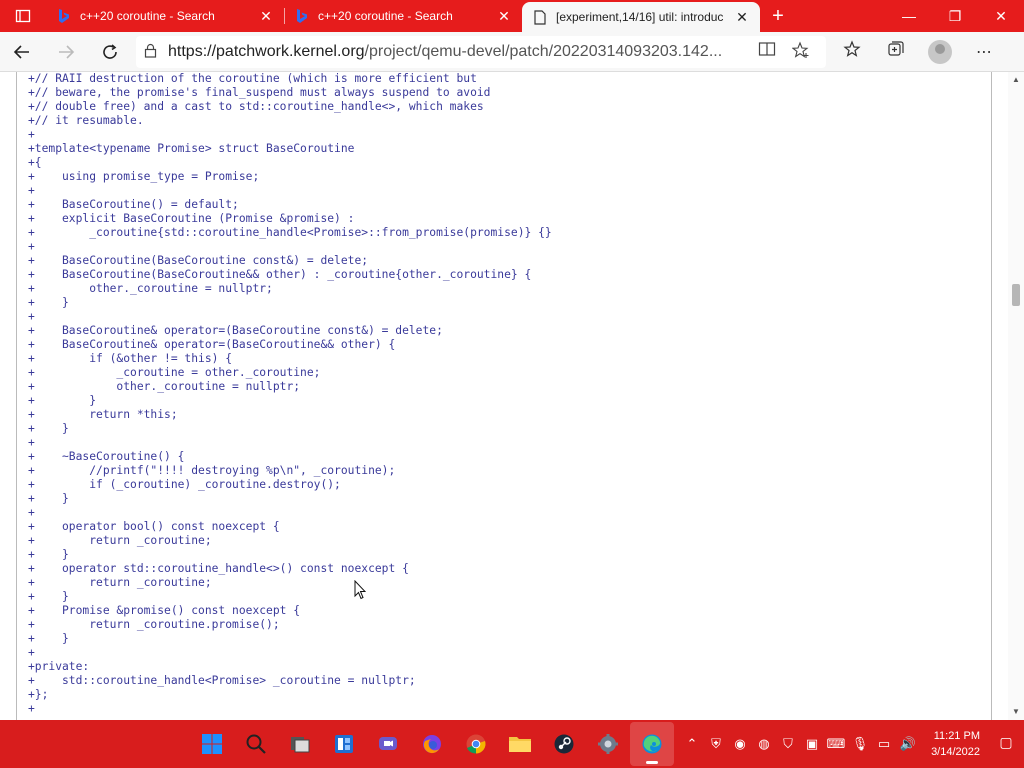  I want to click on minimize-button: —, so click(909, 16).